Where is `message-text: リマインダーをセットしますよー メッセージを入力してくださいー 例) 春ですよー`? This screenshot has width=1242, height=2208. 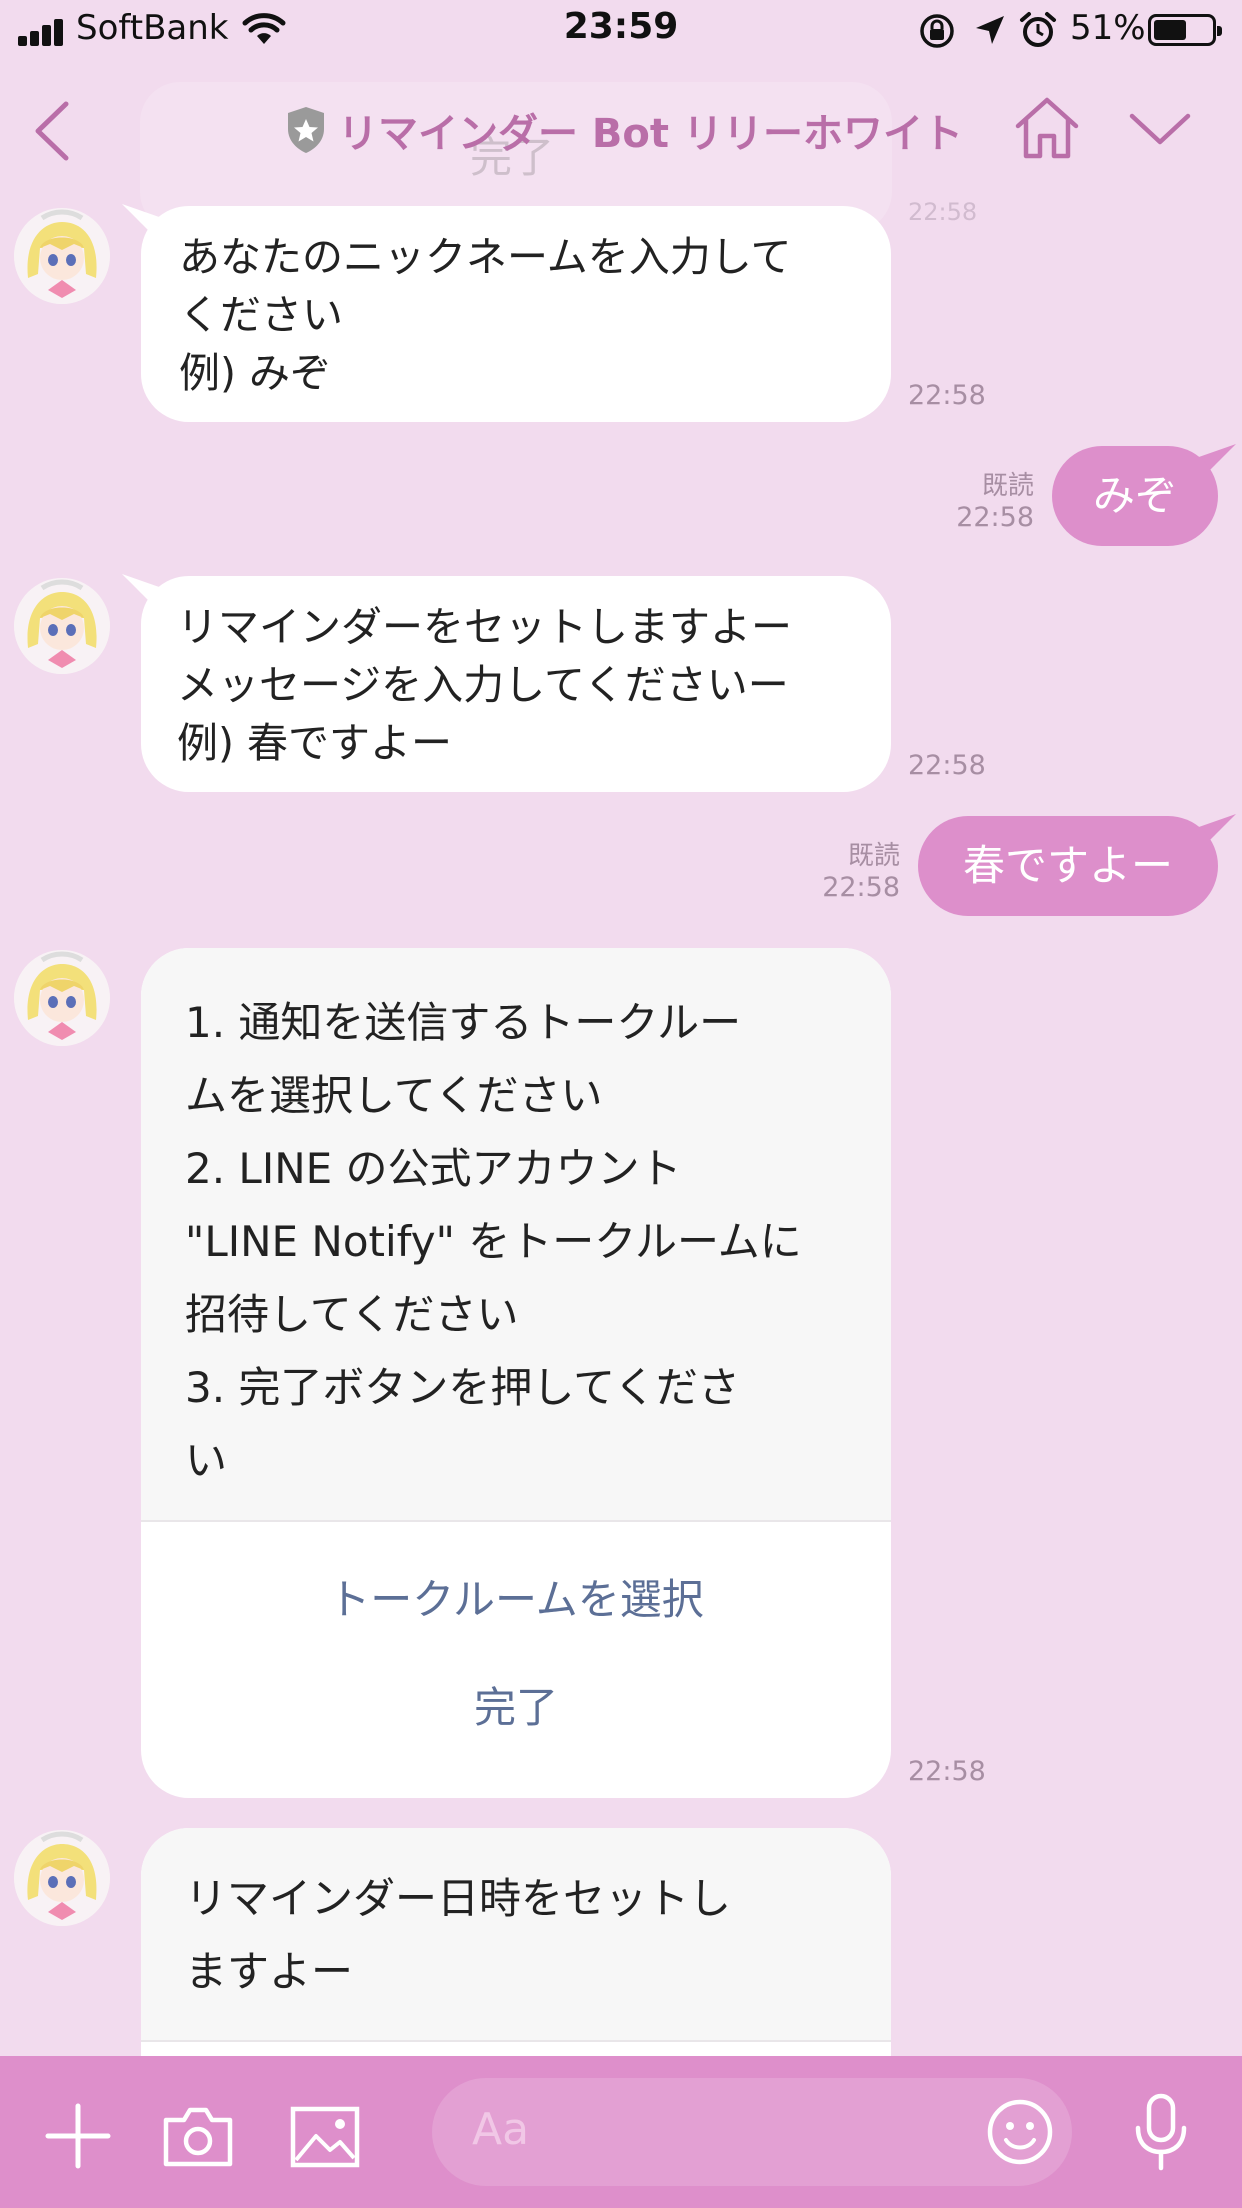
message-text: リマインダーをセットしますよー メッセージを入力してくださいー 例) 春ですよー is located at coordinates (484, 685).